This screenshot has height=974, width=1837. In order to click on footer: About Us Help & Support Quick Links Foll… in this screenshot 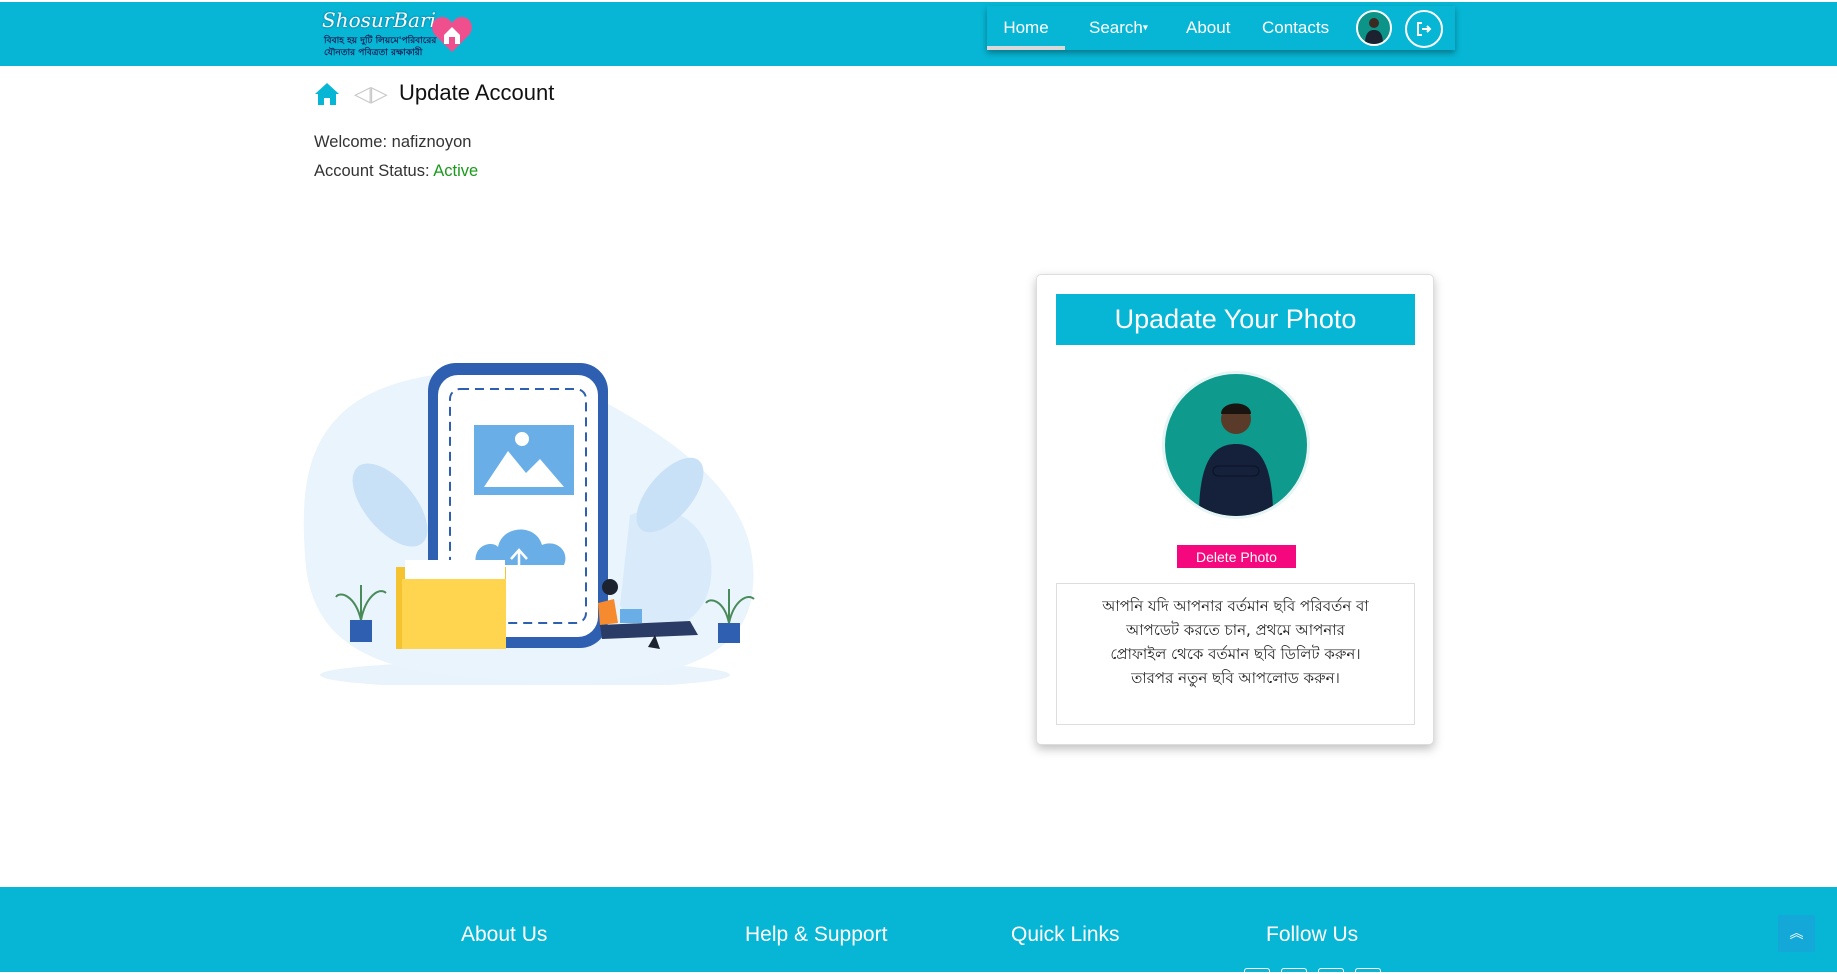, I will do `click(918, 930)`.